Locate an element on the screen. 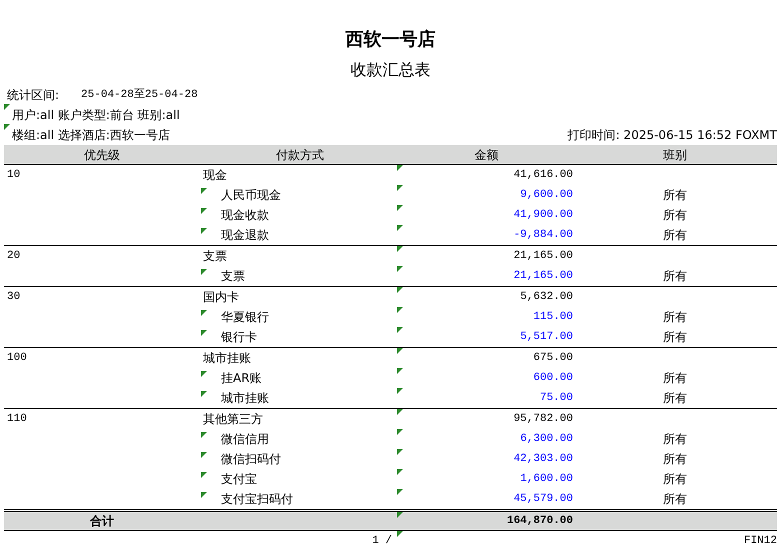  filter-text: 用户:all 账户类型:前台 班别:all is located at coordinates (96, 115).